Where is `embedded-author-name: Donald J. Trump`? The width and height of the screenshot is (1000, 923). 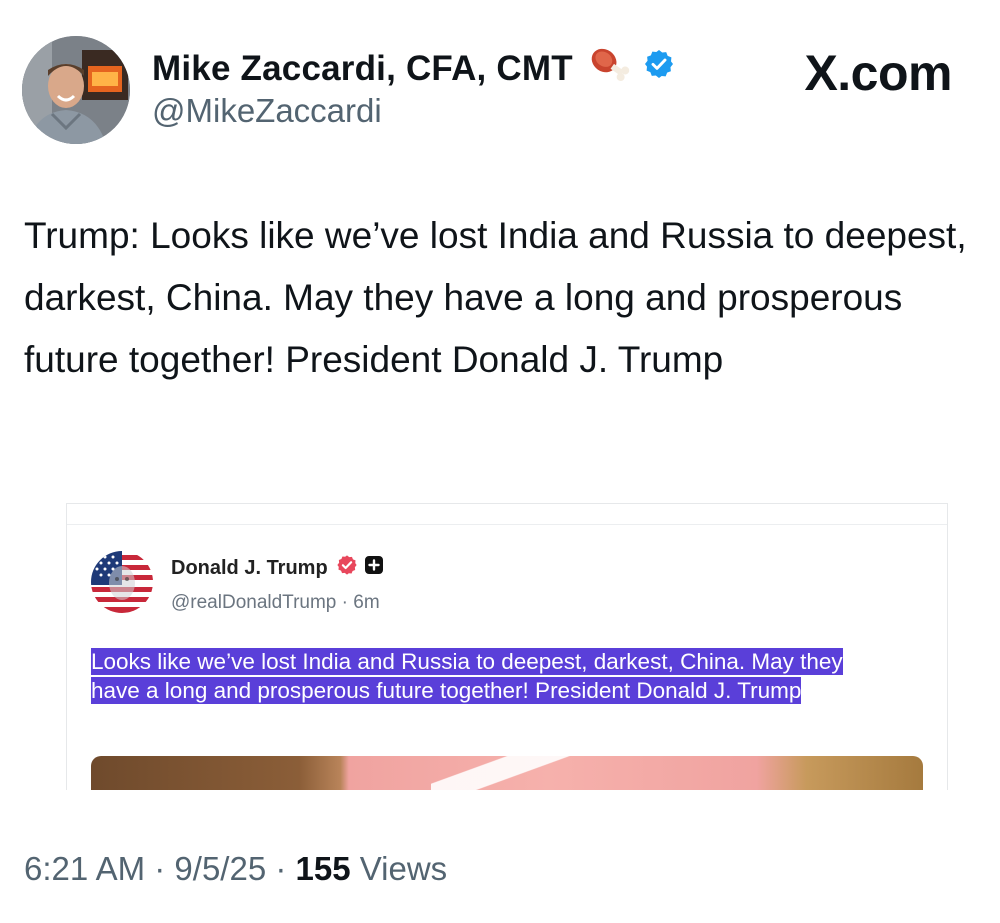 embedded-author-name: Donald J. Trump is located at coordinates (249, 567).